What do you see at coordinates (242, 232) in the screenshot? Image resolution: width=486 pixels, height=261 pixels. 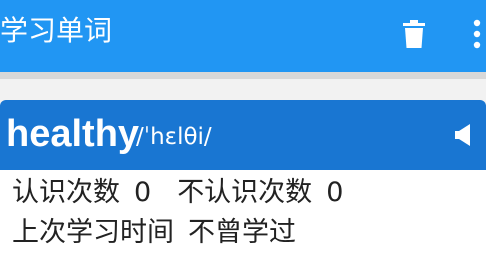 I see `last-study-value: 不曾学过` at bounding box center [242, 232].